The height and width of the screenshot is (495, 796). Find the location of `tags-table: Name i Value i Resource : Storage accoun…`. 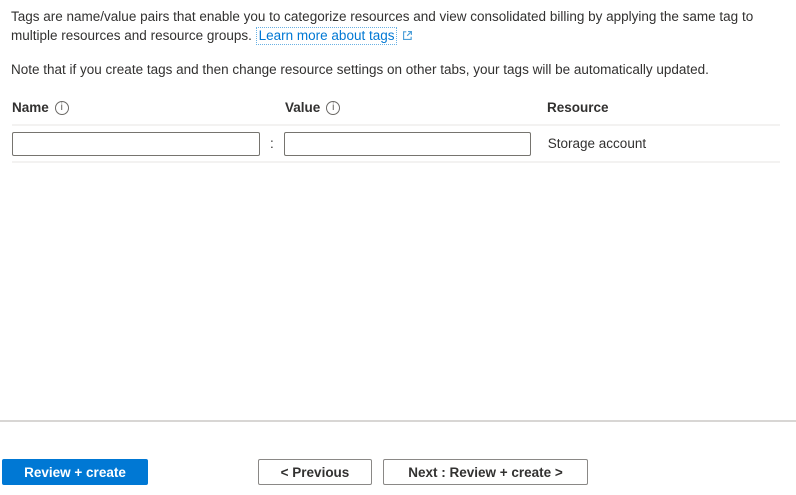

tags-table: Name i Value i Resource : Storage accoun… is located at coordinates (396, 131).